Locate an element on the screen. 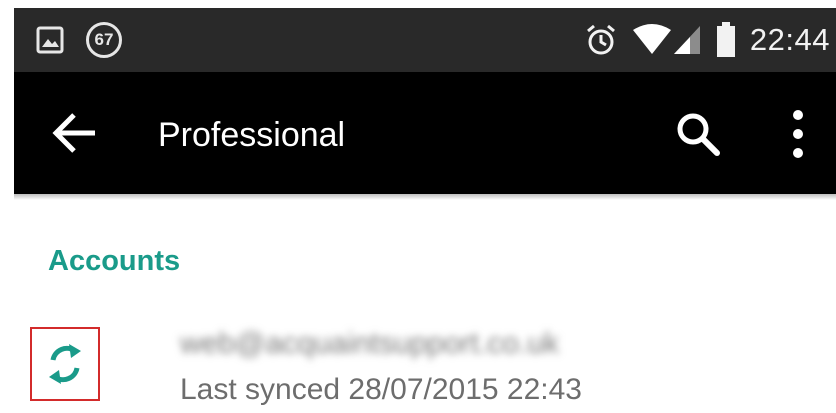  page-title: Professional is located at coordinates (252, 135).